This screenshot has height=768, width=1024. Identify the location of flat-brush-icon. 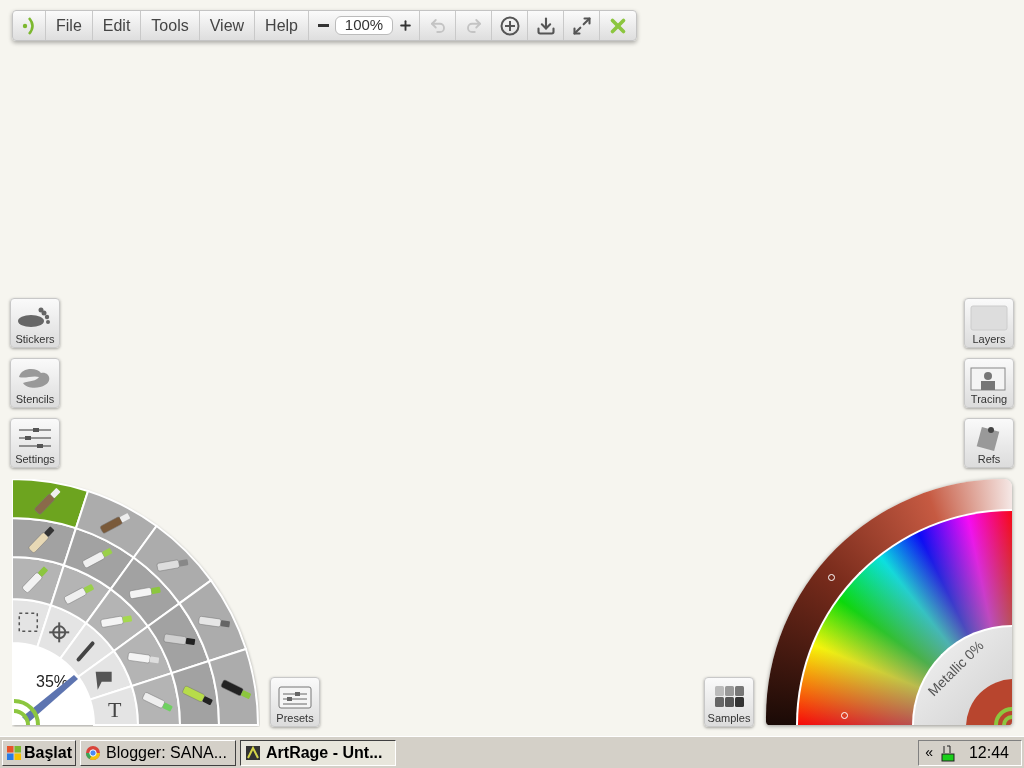
(47, 501).